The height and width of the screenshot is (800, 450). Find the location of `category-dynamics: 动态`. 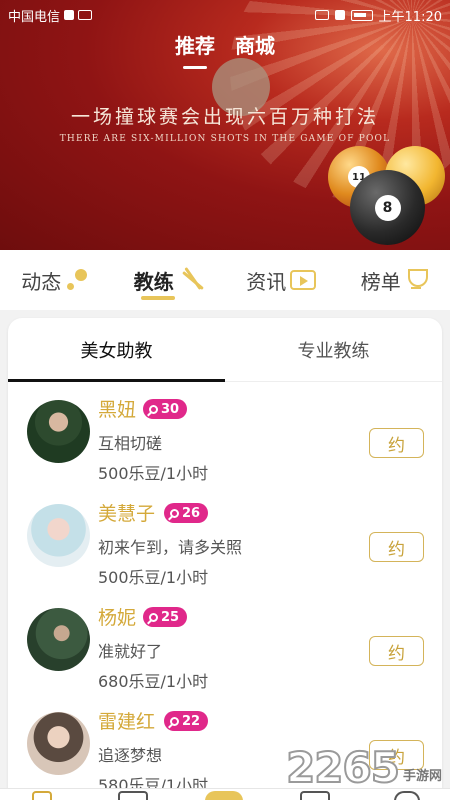

category-dynamics: 动态 is located at coordinates (56, 280).